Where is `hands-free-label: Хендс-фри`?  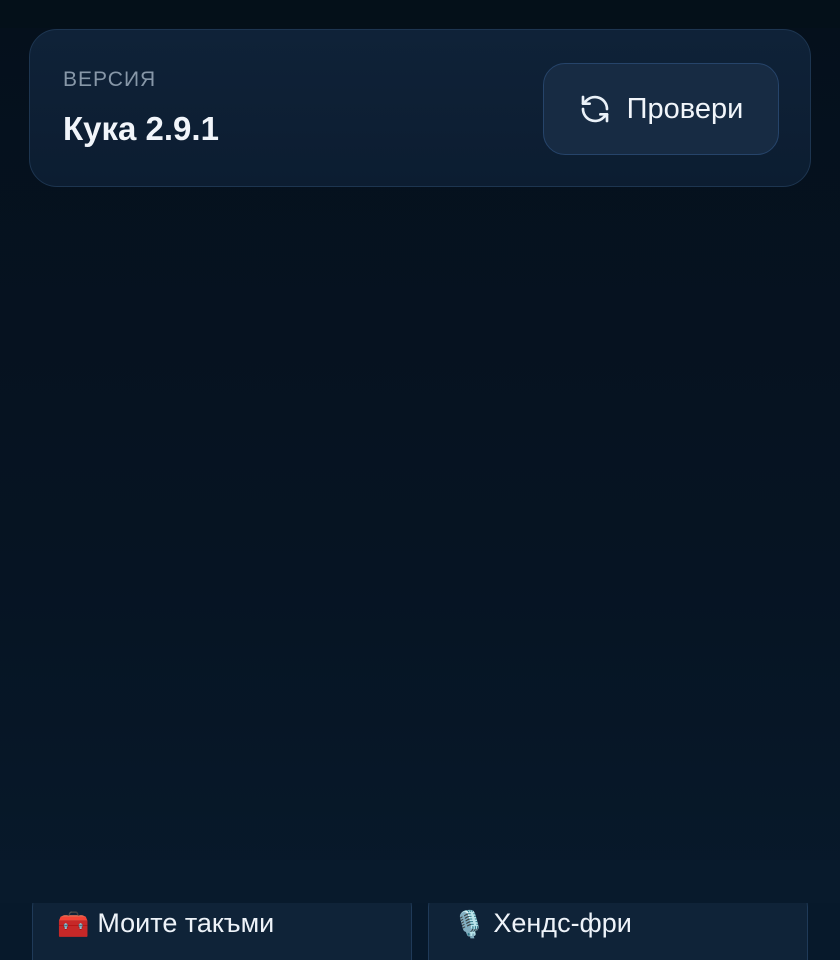
hands-free-label: Хендс-фри is located at coordinates (562, 923).